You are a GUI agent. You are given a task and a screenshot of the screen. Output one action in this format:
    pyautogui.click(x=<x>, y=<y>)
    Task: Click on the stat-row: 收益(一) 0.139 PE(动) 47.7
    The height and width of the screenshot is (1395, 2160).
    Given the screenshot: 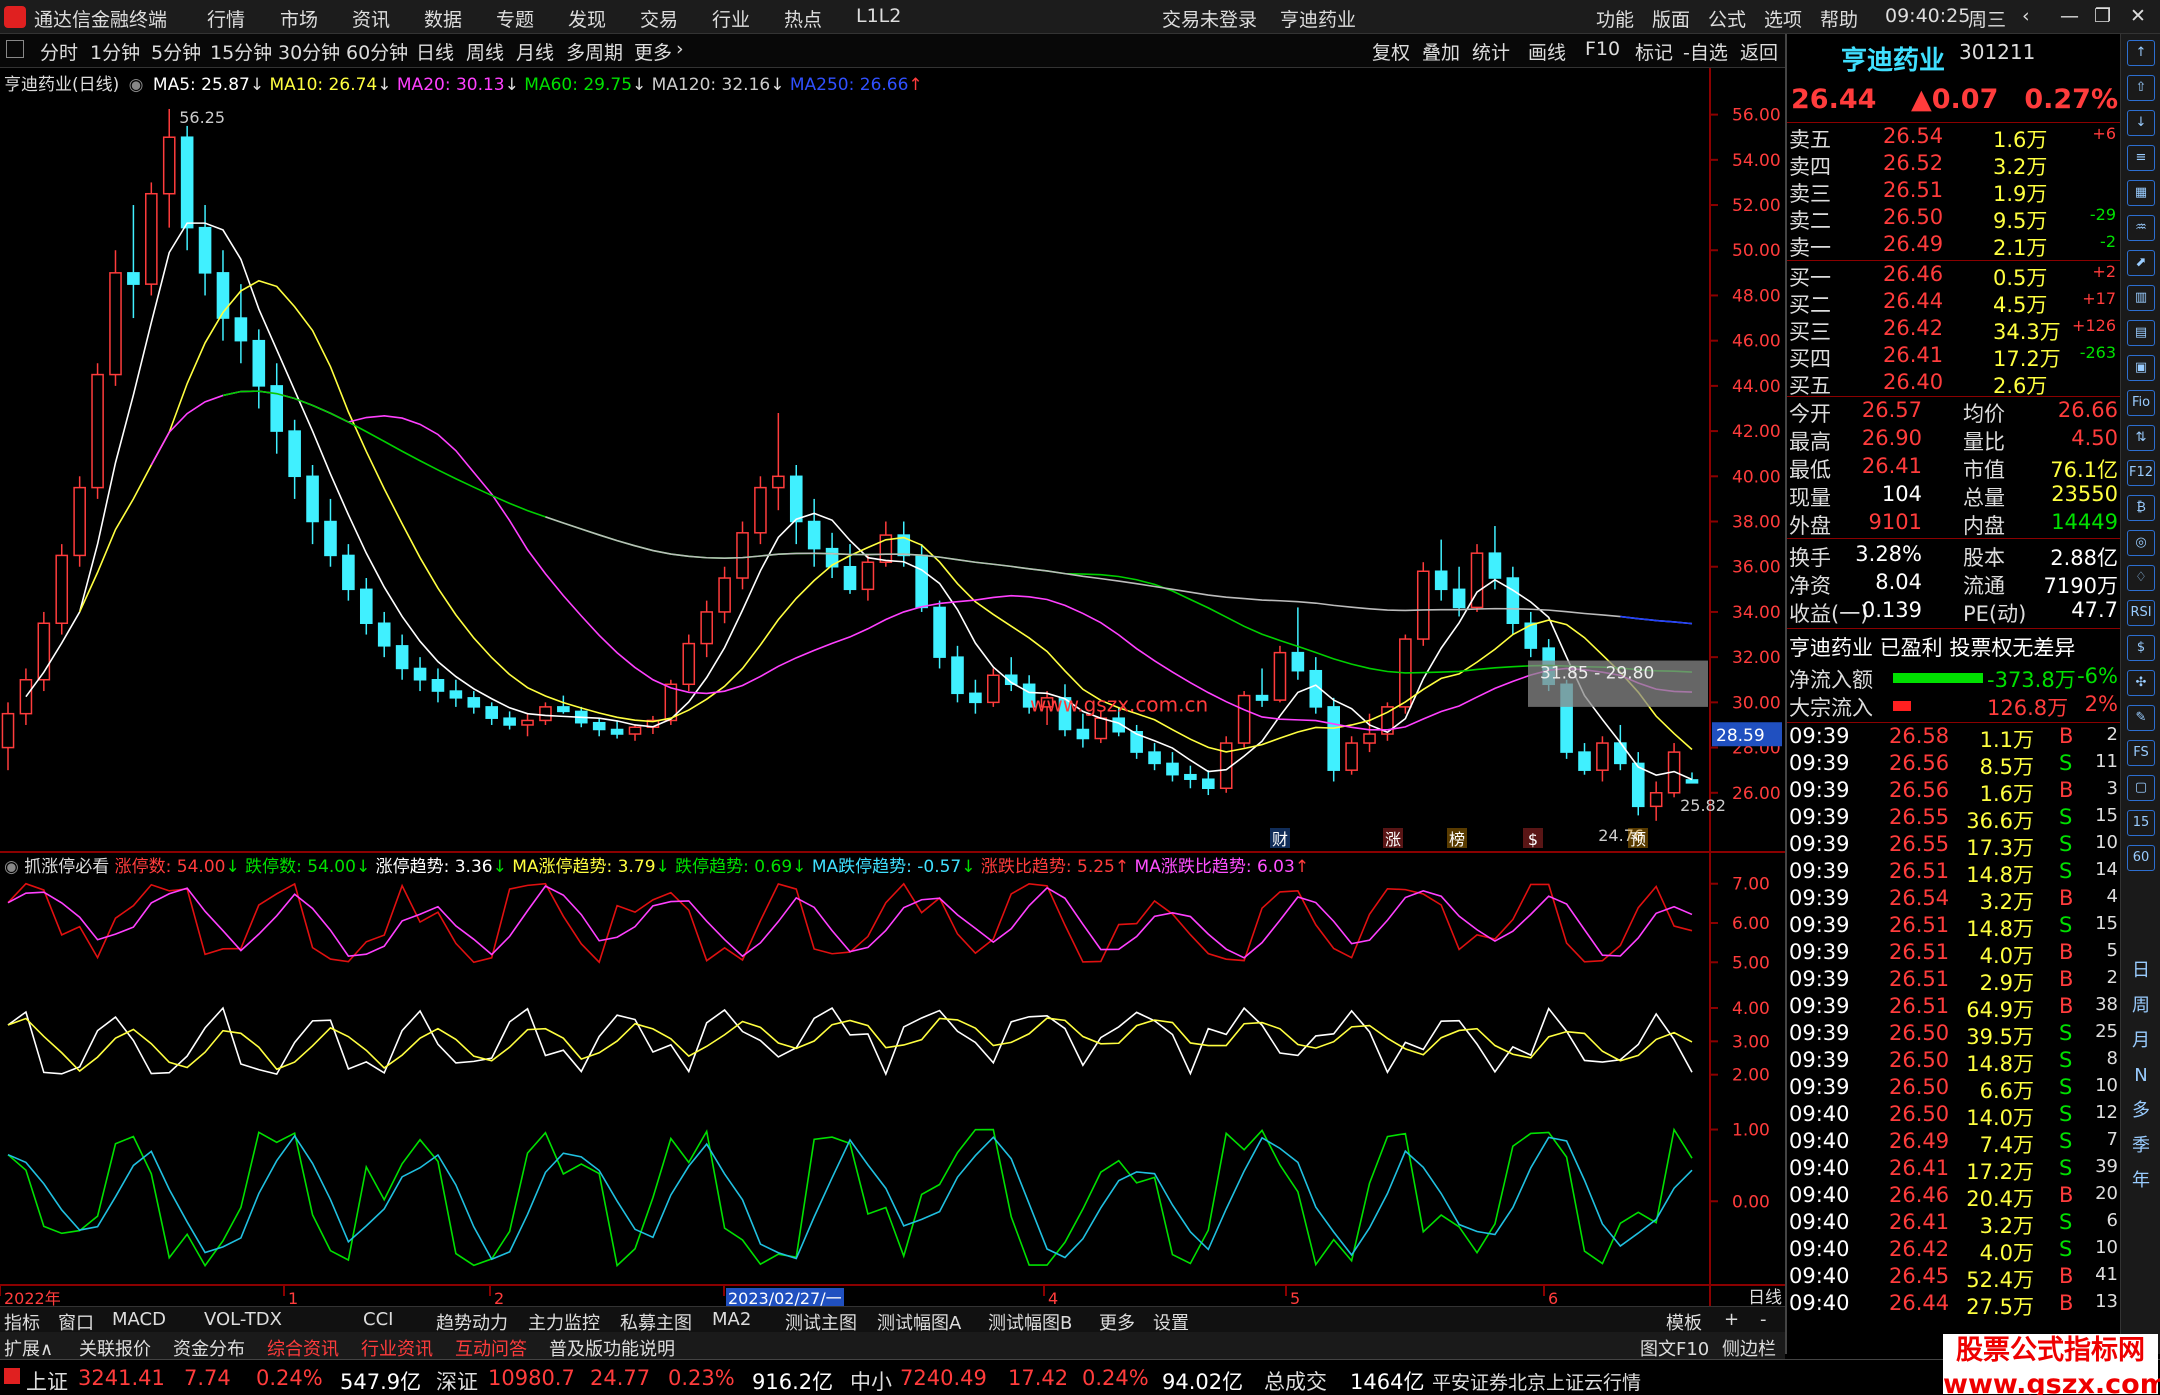 What is the action you would take?
    pyautogui.click(x=1954, y=612)
    